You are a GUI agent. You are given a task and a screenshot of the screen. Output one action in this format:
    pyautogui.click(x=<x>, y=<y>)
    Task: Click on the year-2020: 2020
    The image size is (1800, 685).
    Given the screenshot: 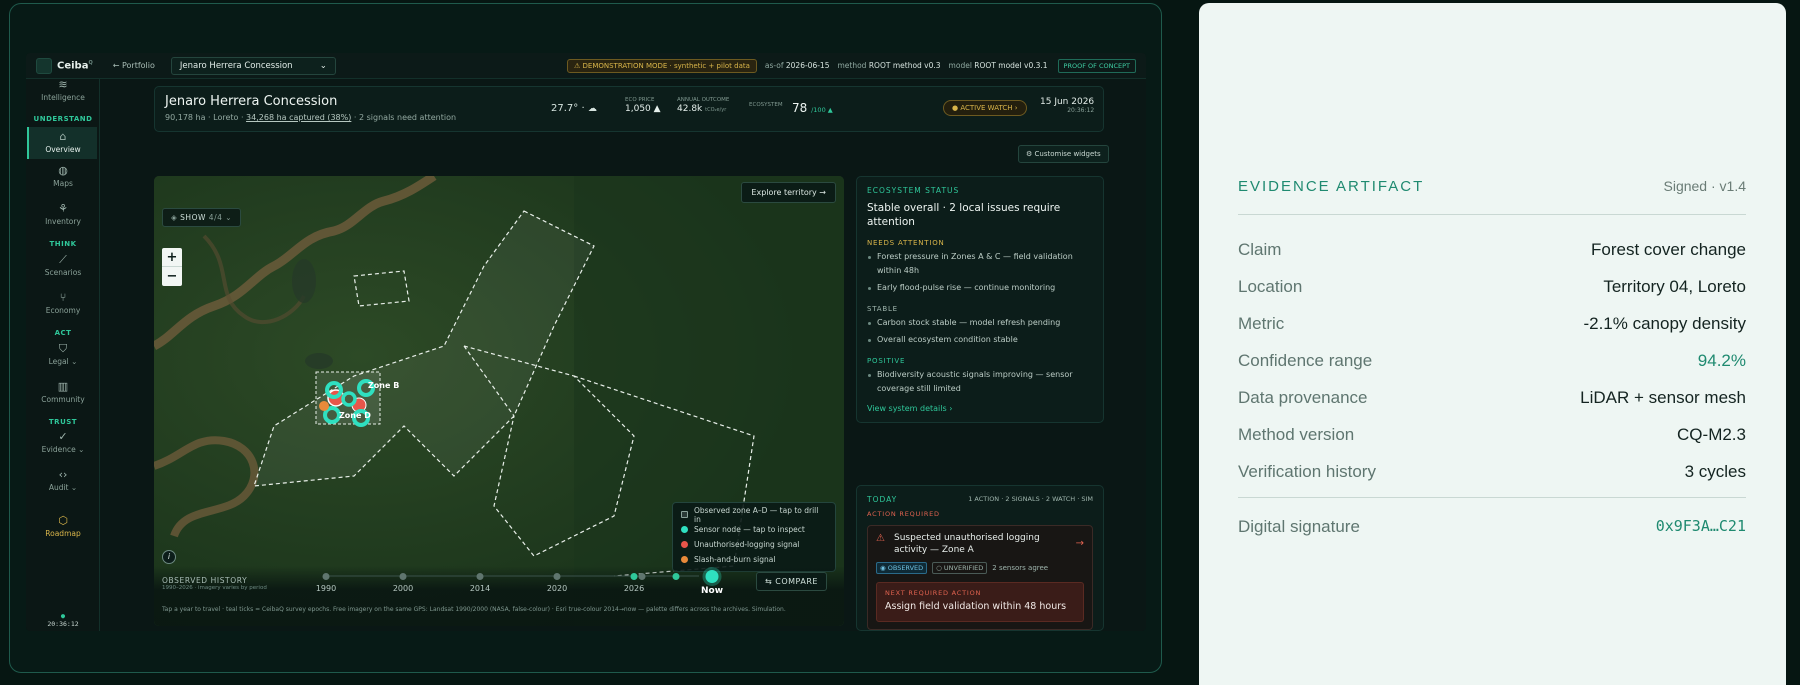 What is the action you would take?
    pyautogui.click(x=557, y=588)
    